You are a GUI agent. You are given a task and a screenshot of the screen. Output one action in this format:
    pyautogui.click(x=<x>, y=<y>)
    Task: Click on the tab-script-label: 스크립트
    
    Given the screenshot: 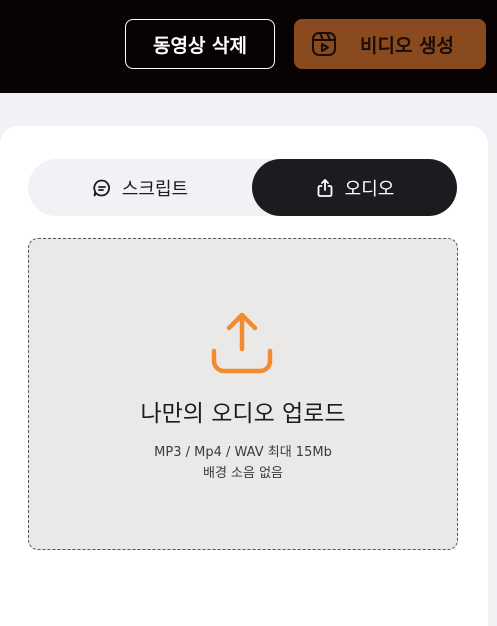 What is the action you would take?
    pyautogui.click(x=155, y=189)
    